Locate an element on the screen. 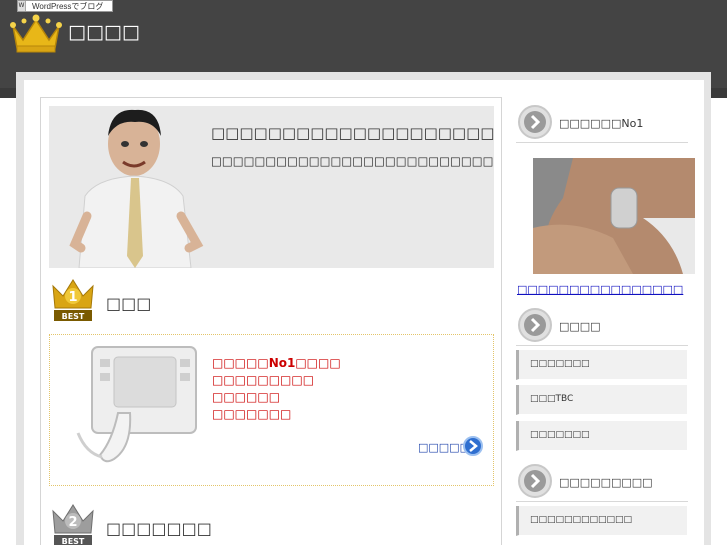 The height and width of the screenshot is (545, 727). sidebar-item-label: □□□TBC is located at coordinates (552, 399).